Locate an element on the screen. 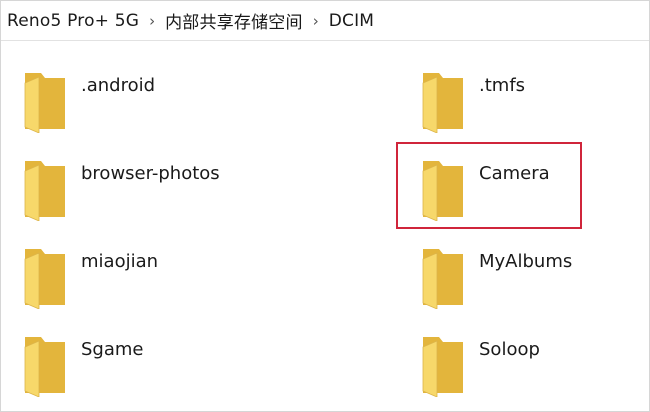 The height and width of the screenshot is (412, 650). folder-item-soloop: Soloop is located at coordinates (527, 367).